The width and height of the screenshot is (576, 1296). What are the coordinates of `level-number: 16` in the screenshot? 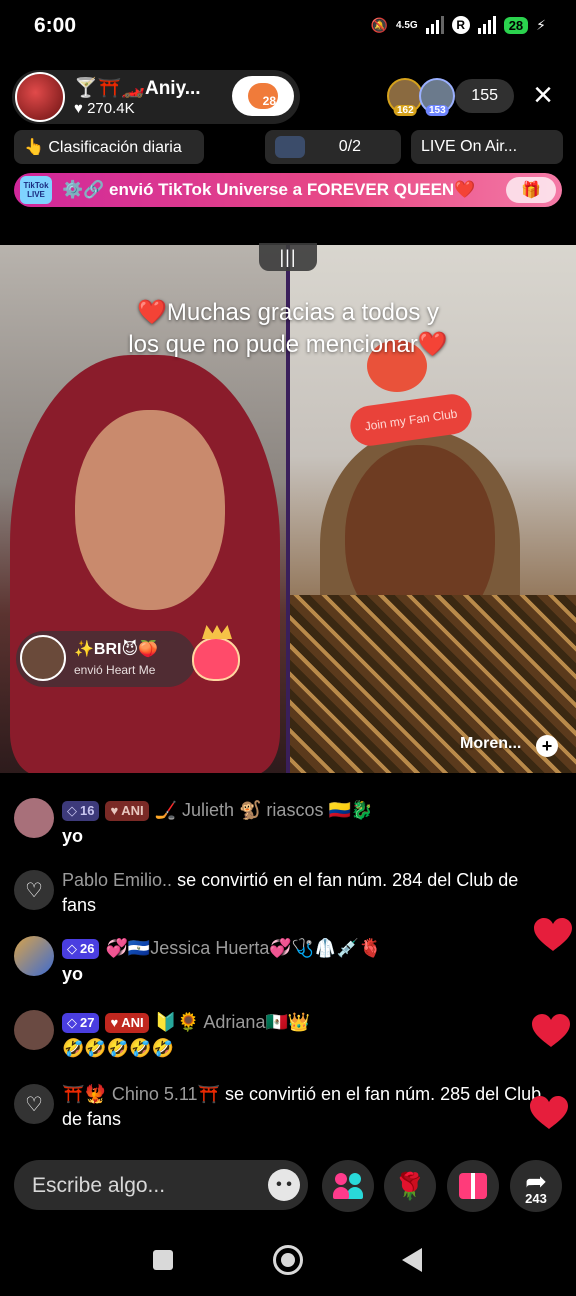 It's located at (87, 810).